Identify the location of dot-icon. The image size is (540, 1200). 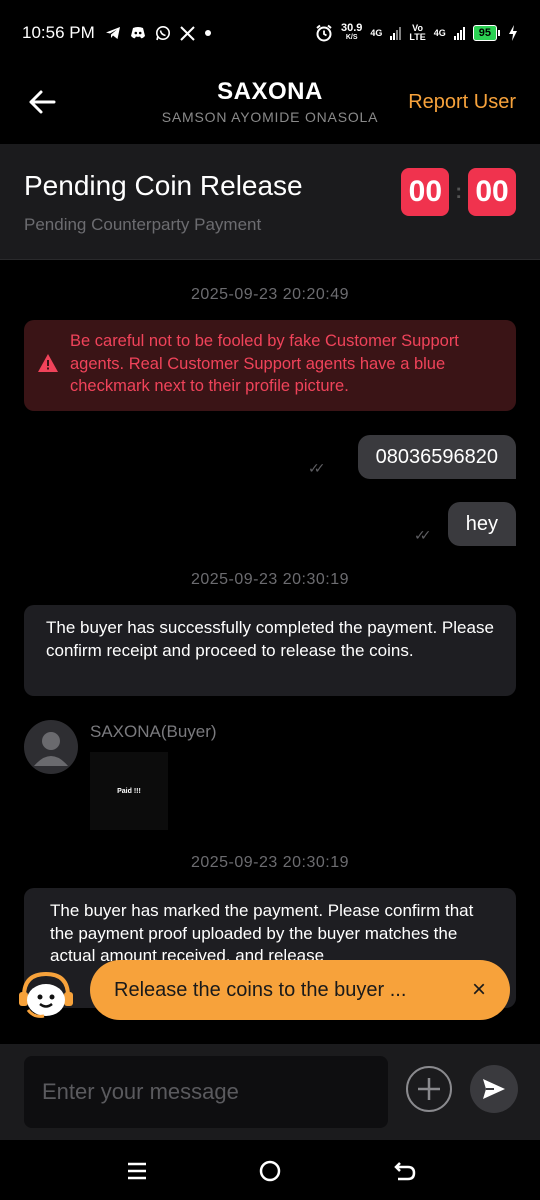
(207, 33).